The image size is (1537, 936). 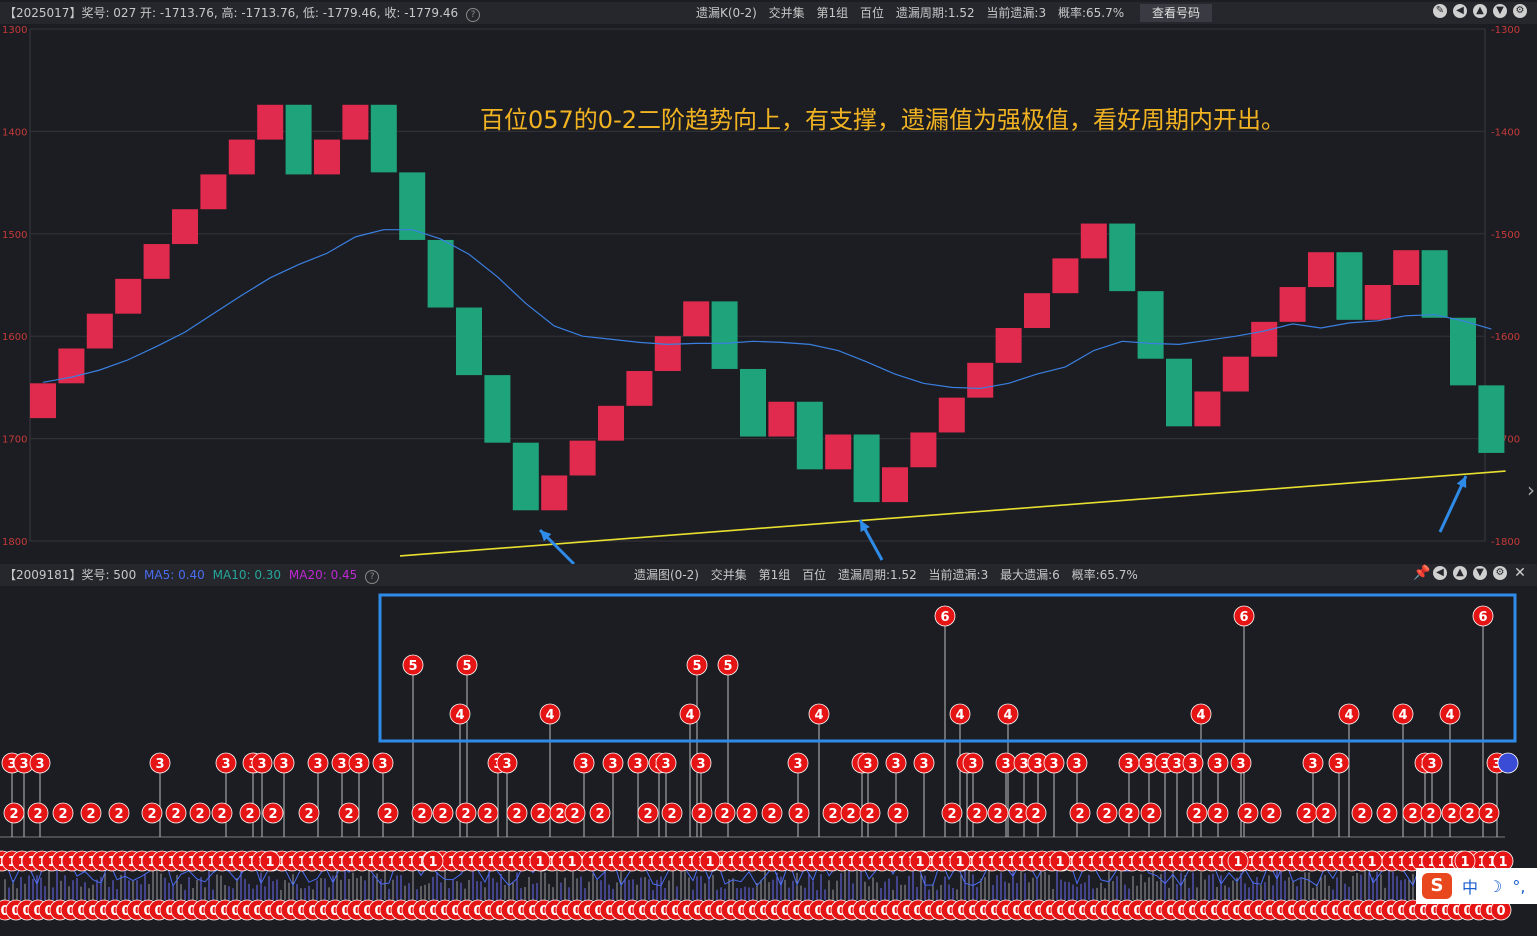 What do you see at coordinates (1505, 30) in the screenshot?
I see `y-tick-label-right: -1300` at bounding box center [1505, 30].